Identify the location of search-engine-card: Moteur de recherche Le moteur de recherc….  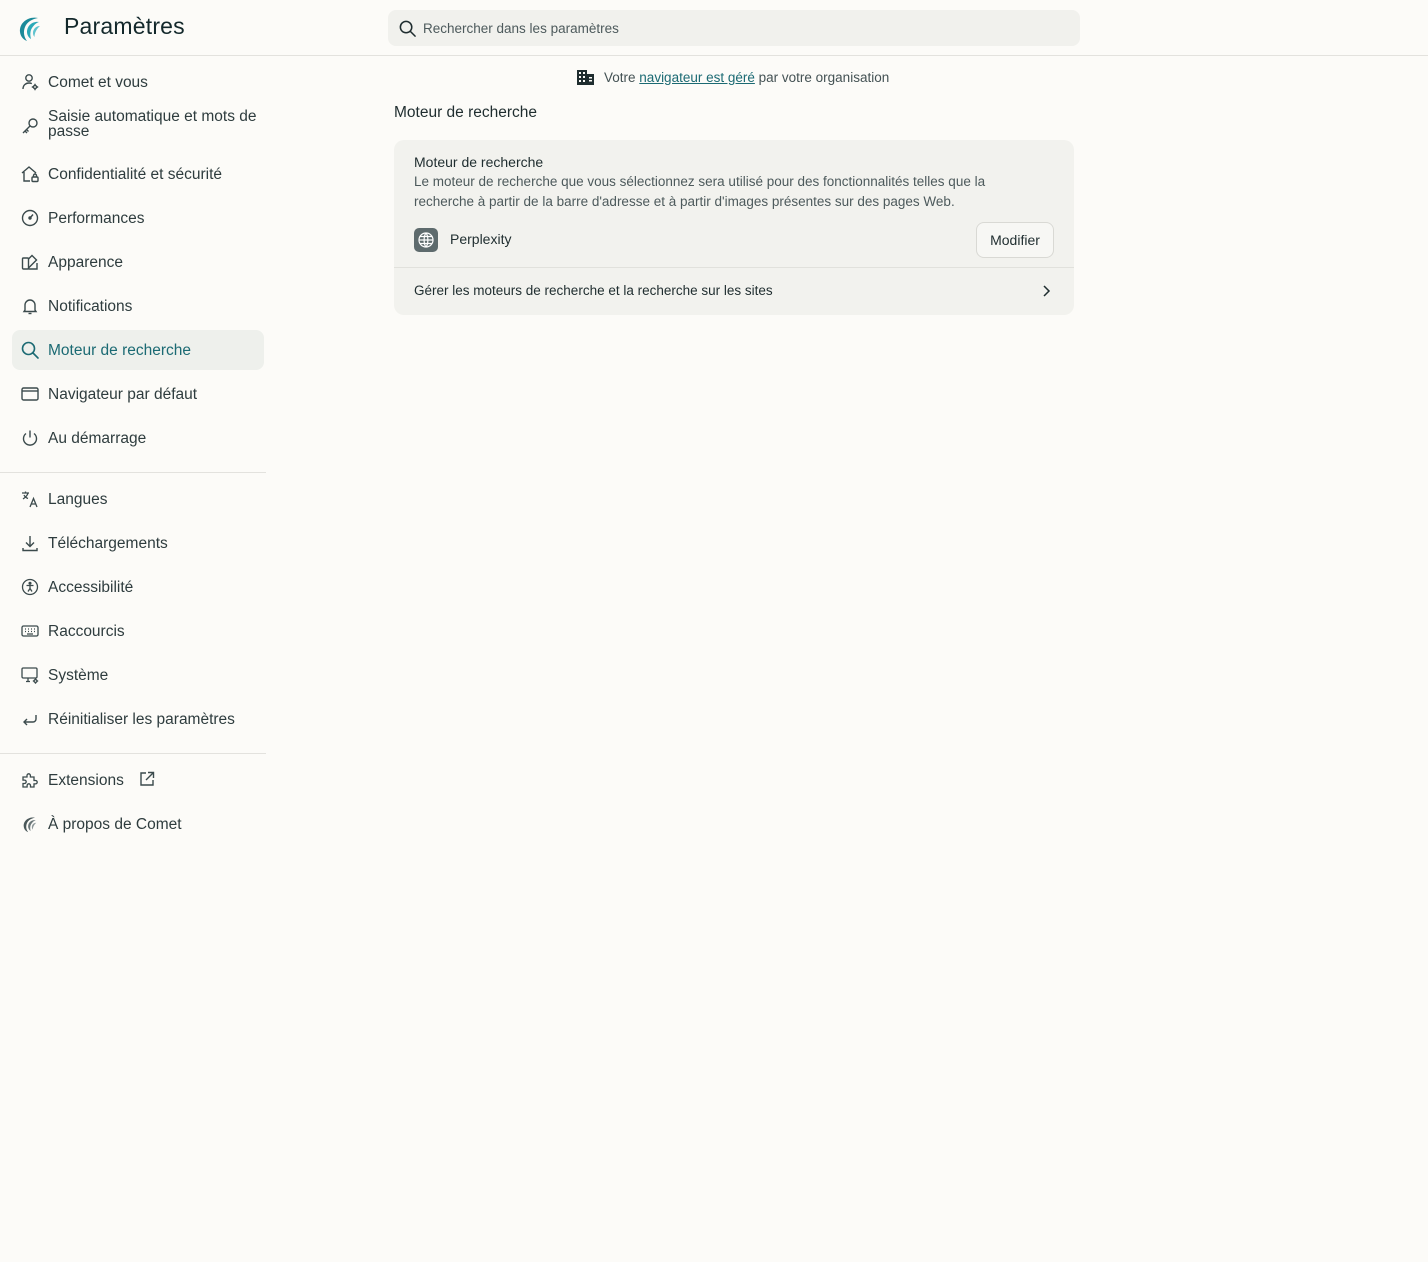
(734, 227).